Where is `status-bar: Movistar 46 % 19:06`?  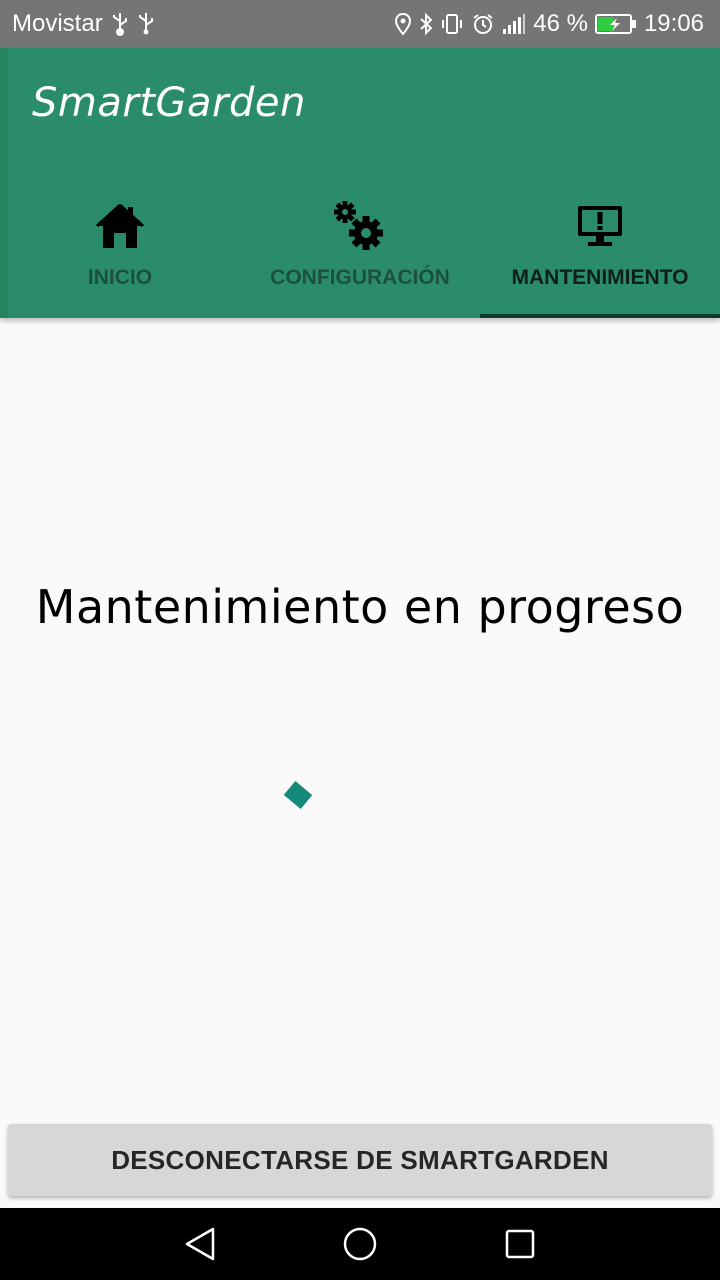 status-bar: Movistar 46 % 19:06 is located at coordinates (360, 24).